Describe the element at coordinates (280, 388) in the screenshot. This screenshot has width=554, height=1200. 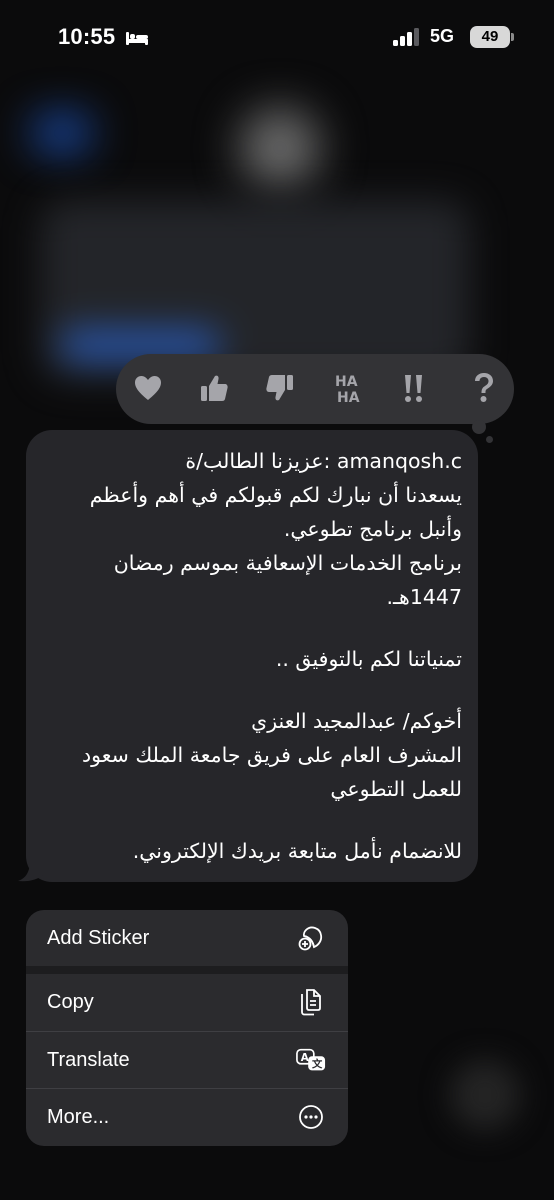
I see `thumbs-down-icon` at that location.